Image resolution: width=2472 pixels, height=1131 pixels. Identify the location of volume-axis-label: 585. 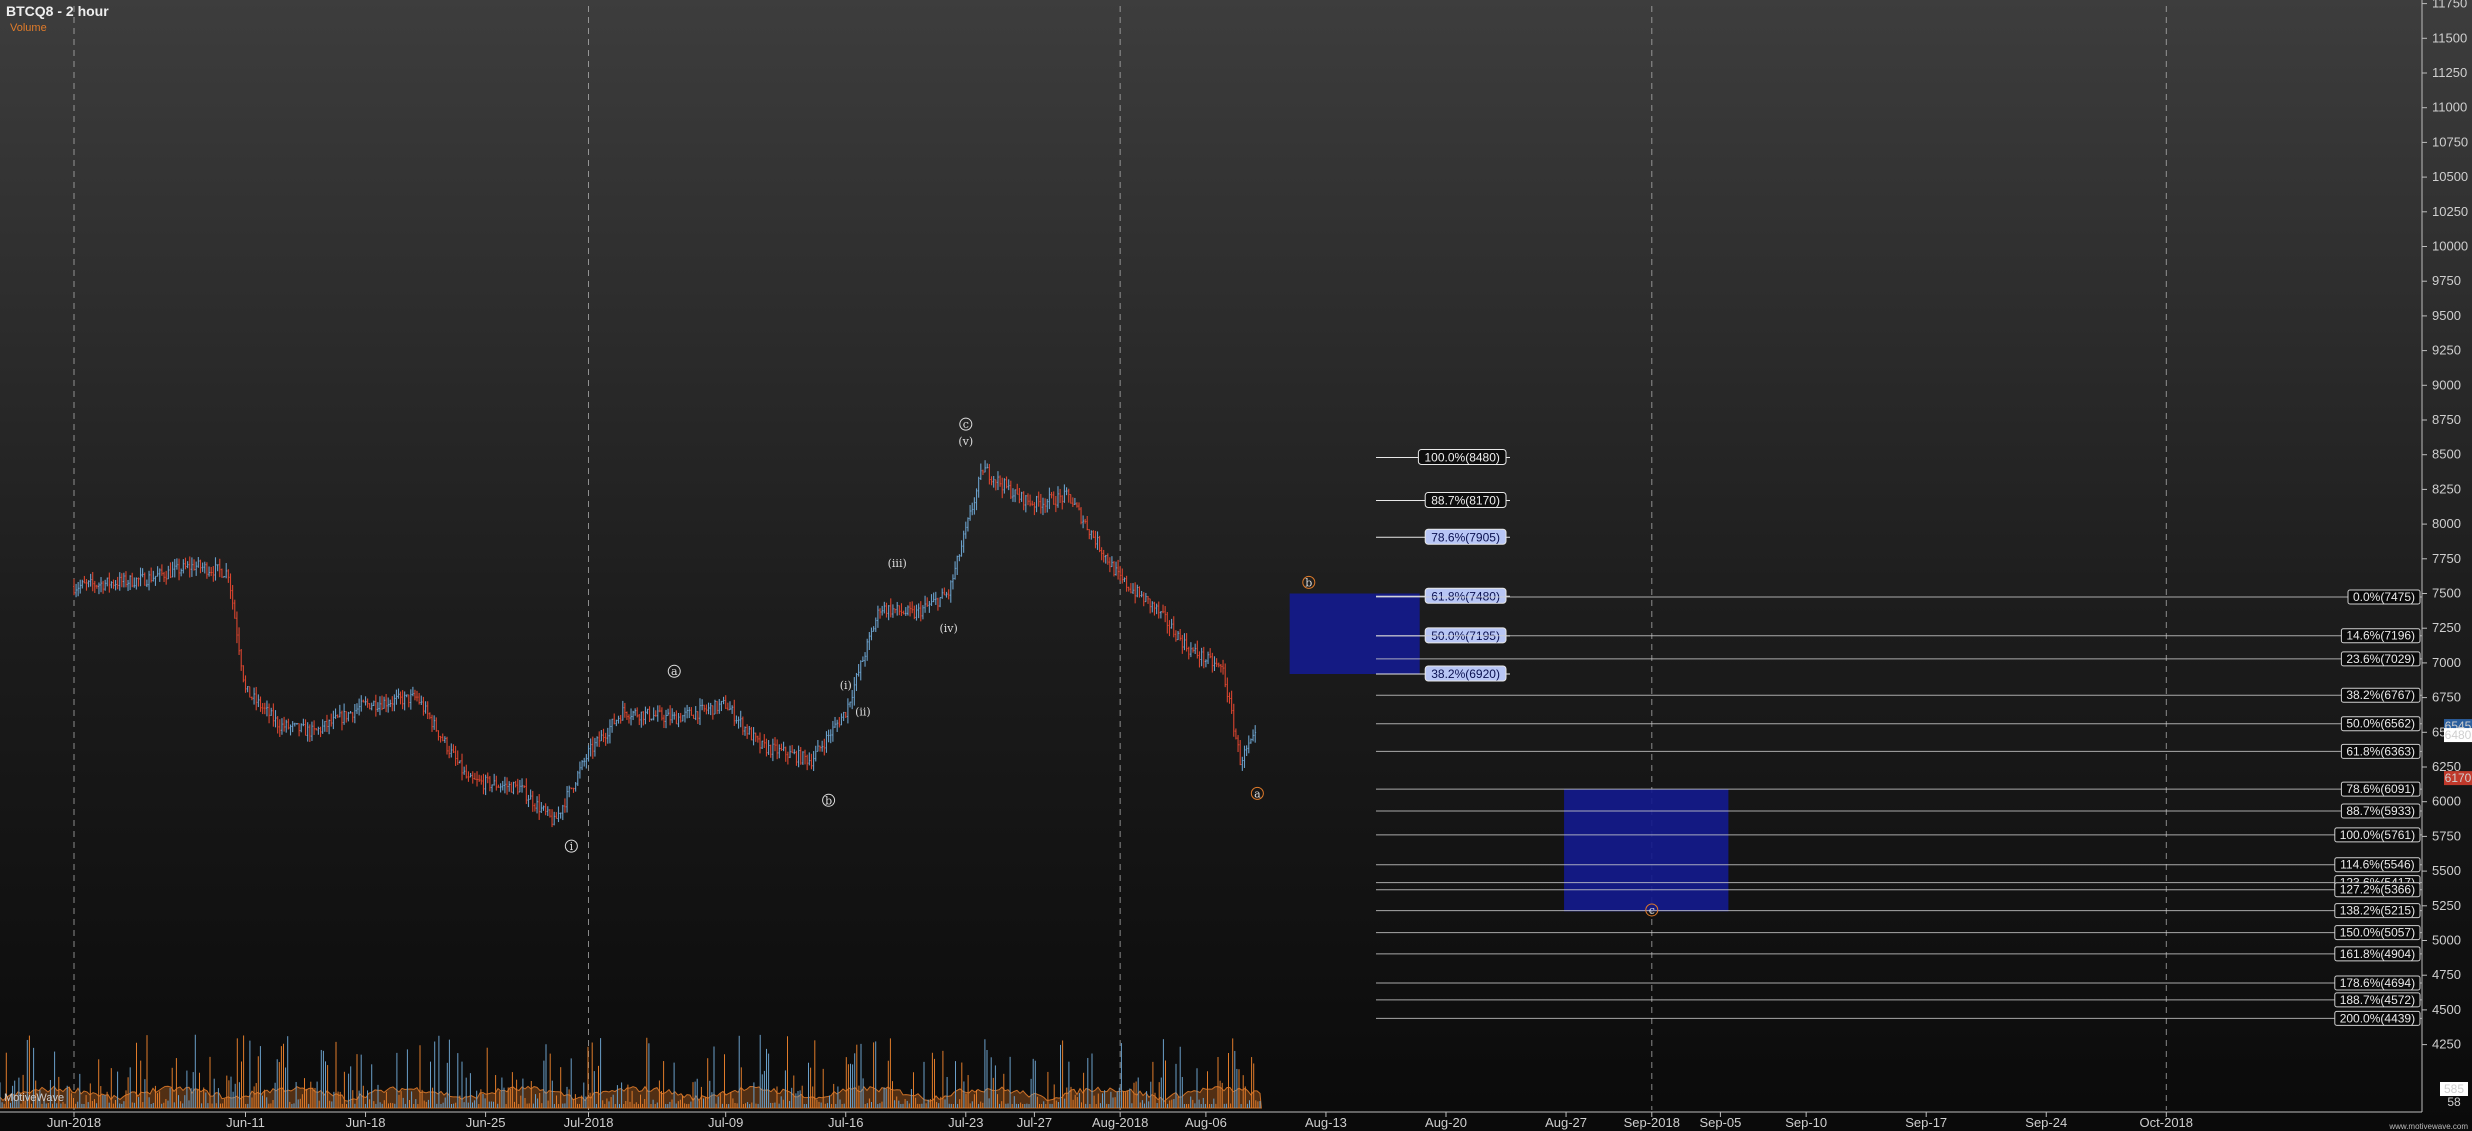
(2454, 1089).